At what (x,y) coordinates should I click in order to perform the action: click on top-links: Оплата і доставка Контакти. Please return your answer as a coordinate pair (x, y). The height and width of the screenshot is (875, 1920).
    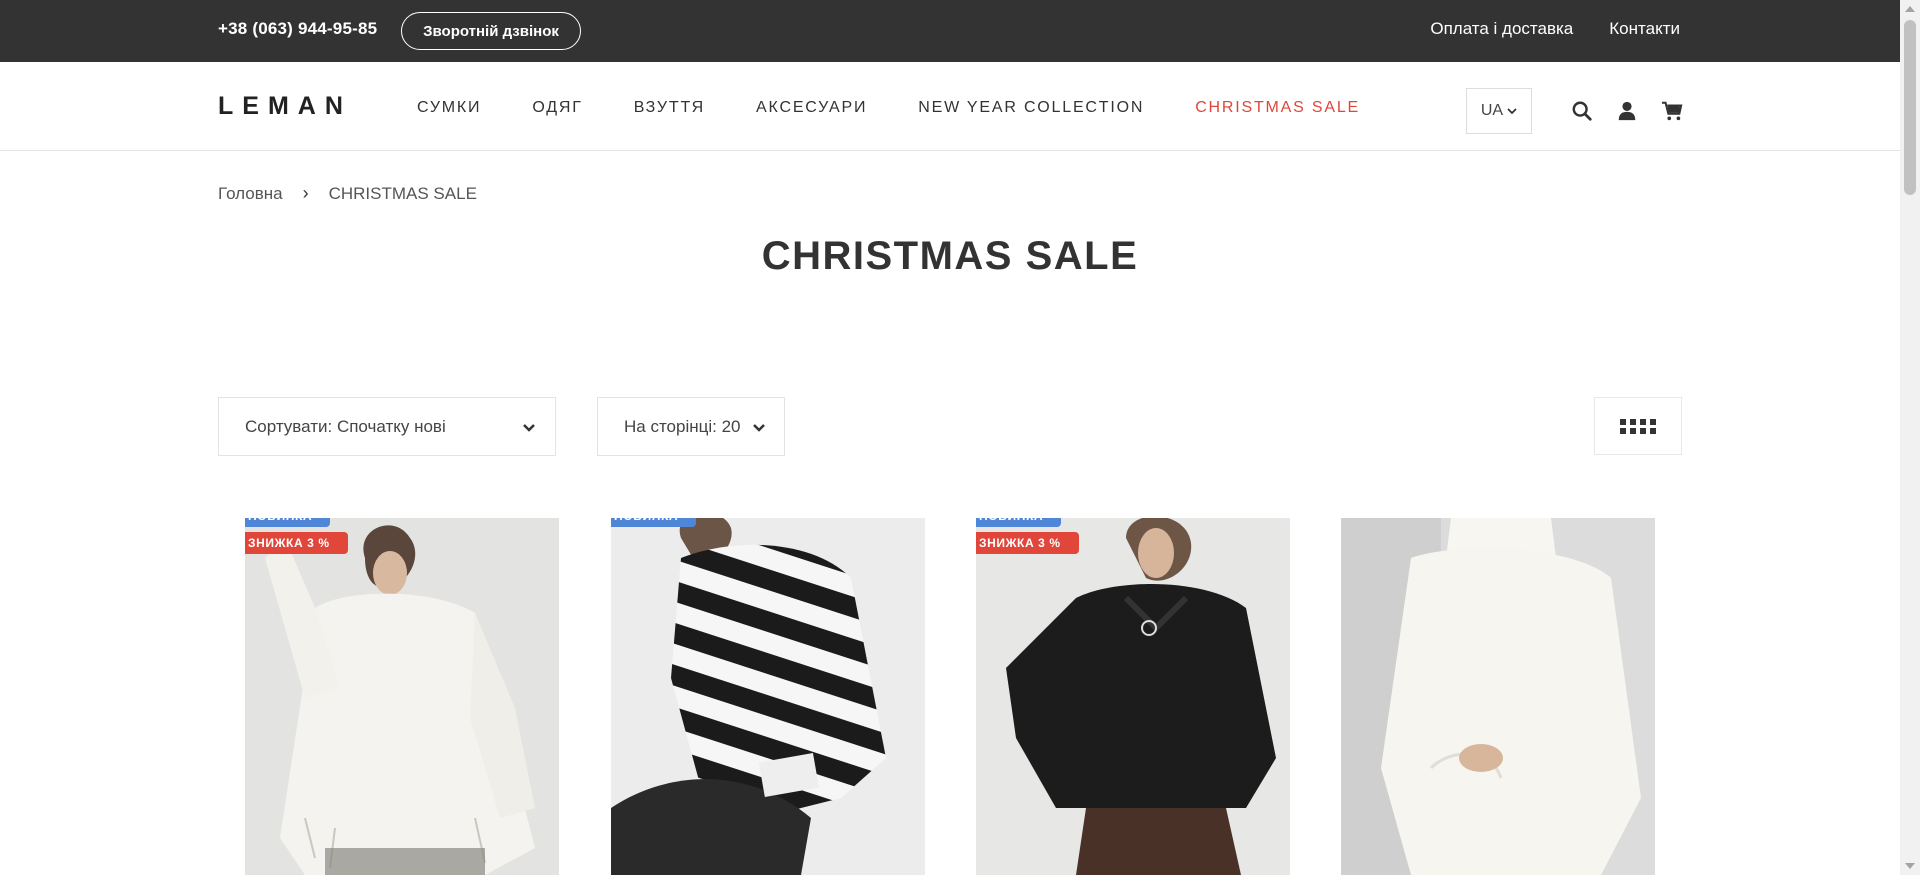
    Looking at the image, I should click on (1555, 29).